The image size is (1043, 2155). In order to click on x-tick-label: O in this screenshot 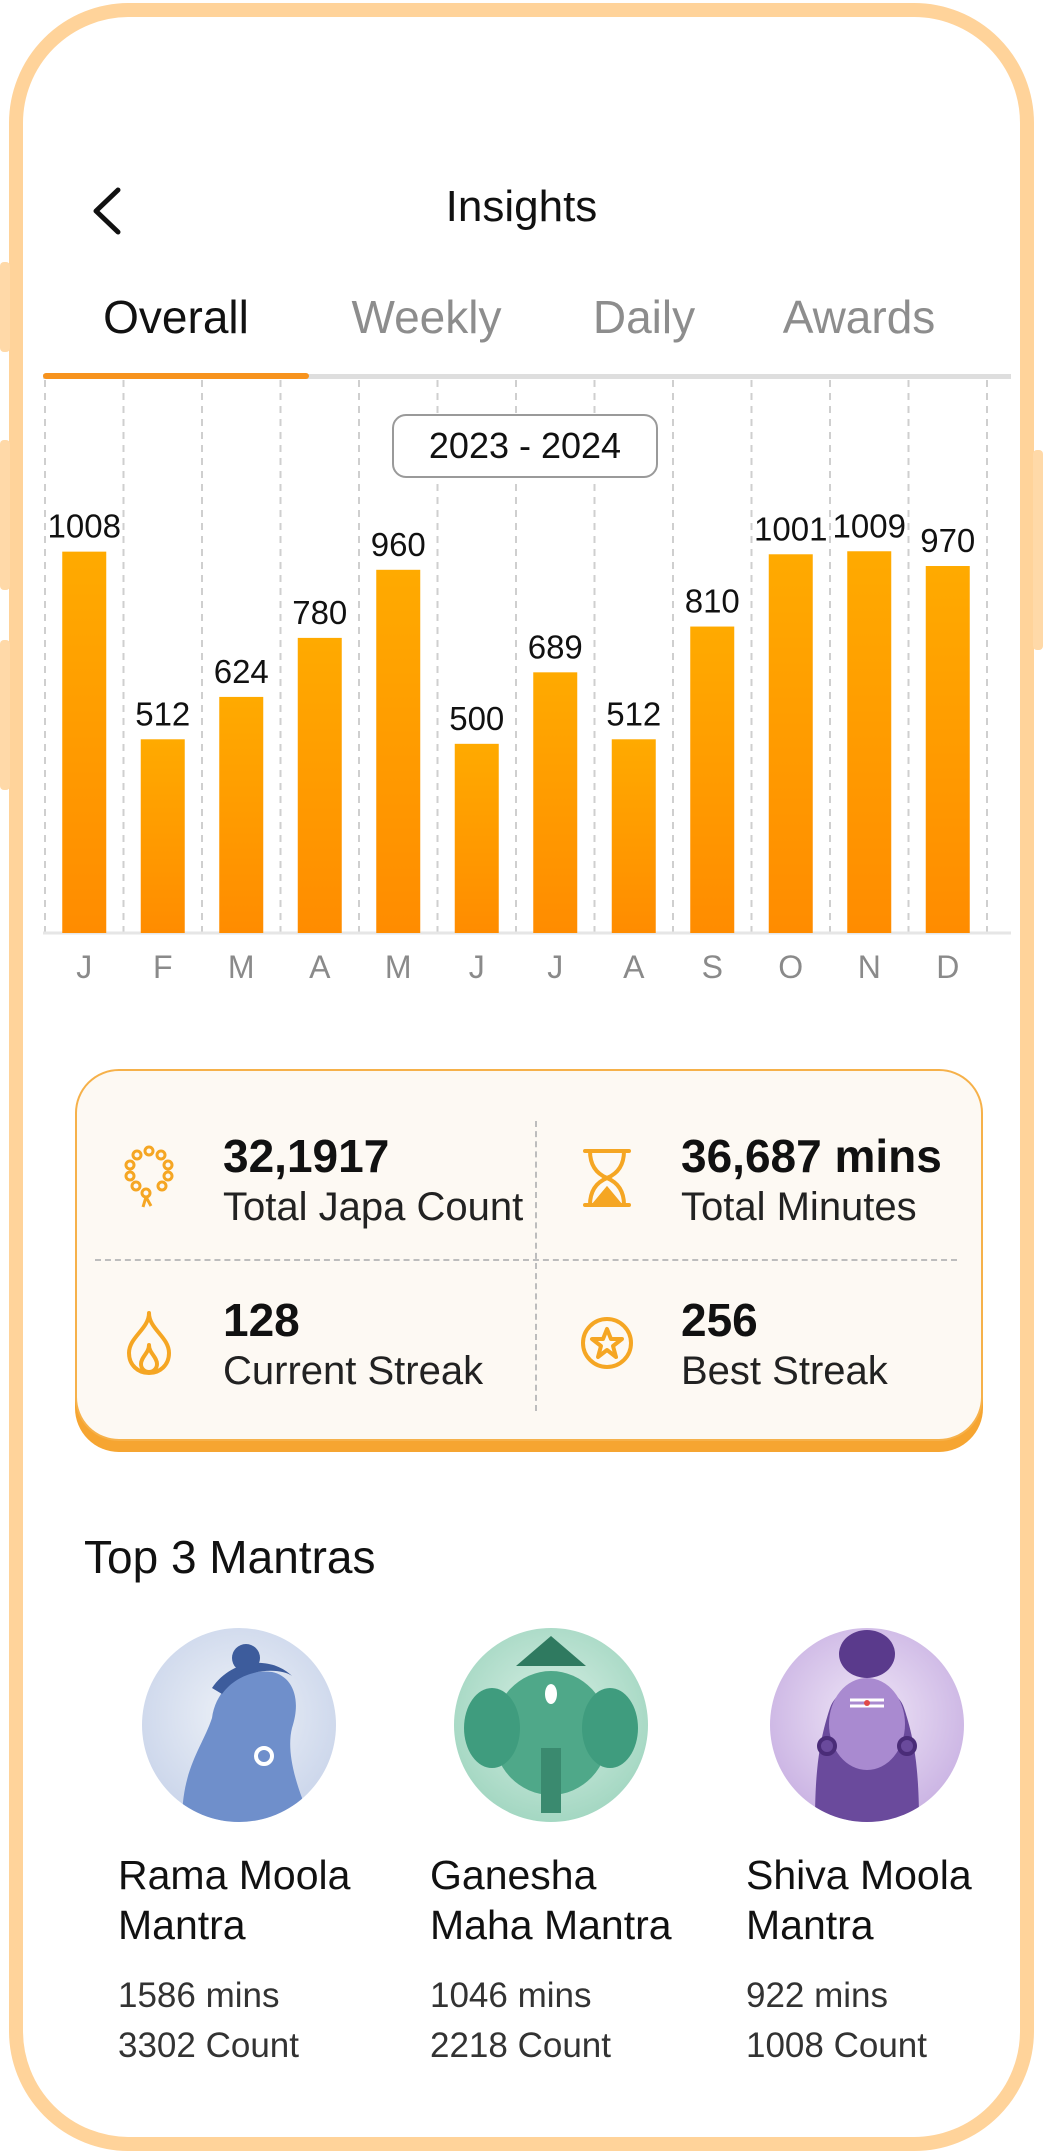, I will do `click(790, 967)`.